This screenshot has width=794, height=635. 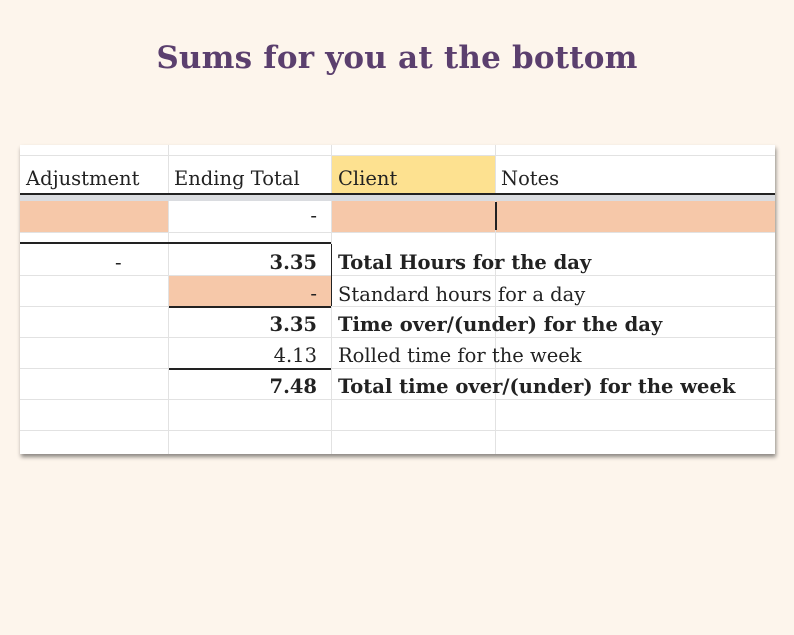 I want to click on column-header-notes: Notes, so click(x=530, y=179).